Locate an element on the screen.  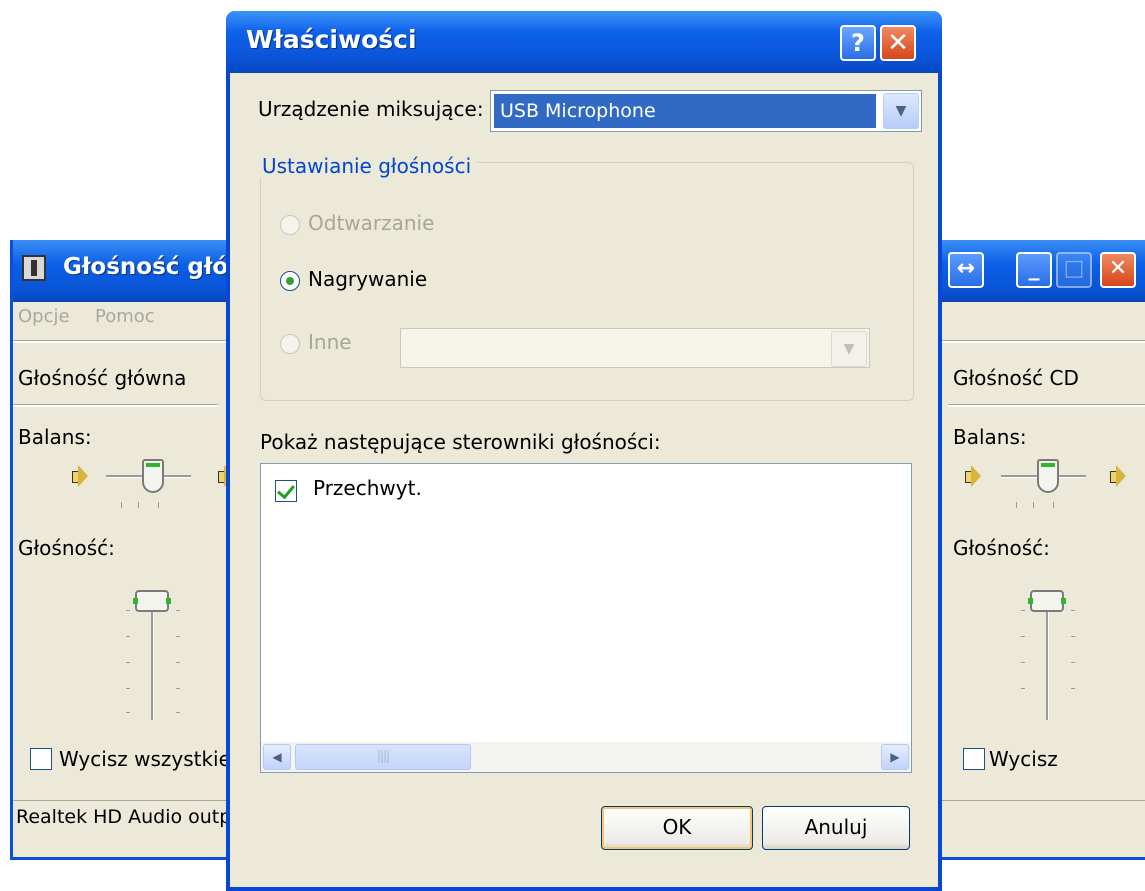
scroll-thumb: |||| is located at coordinates (383, 757).